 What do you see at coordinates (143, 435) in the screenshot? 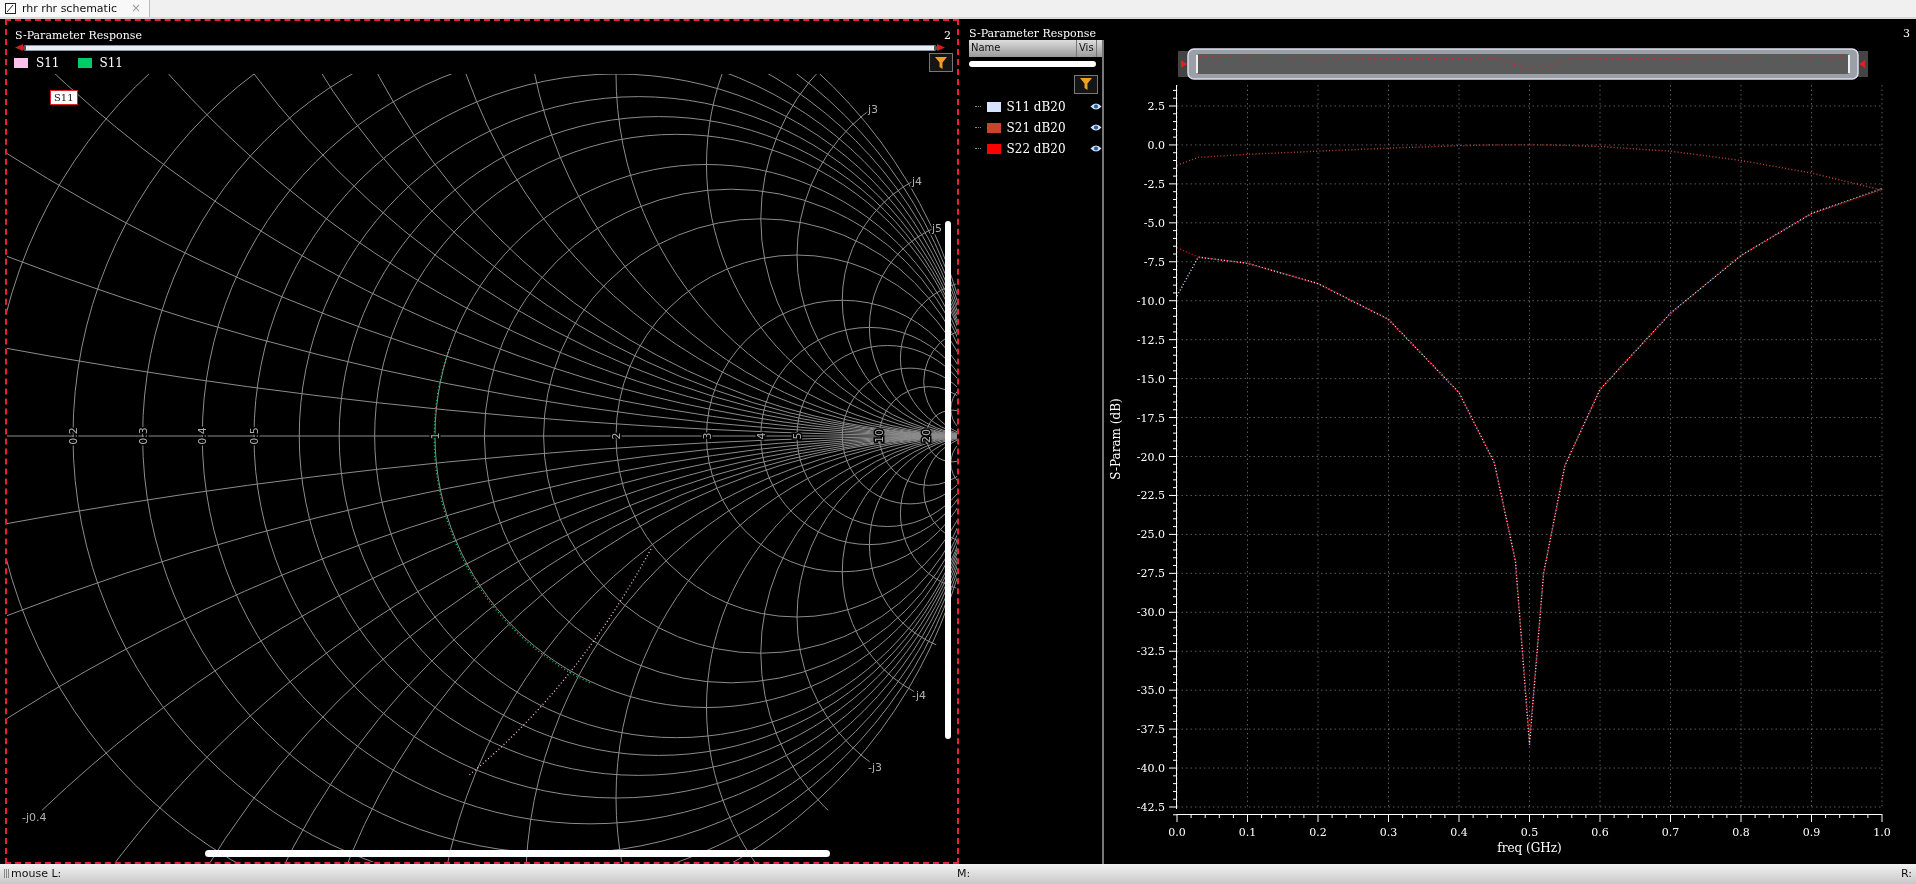
I see `resistance-label: 0.3` at bounding box center [143, 435].